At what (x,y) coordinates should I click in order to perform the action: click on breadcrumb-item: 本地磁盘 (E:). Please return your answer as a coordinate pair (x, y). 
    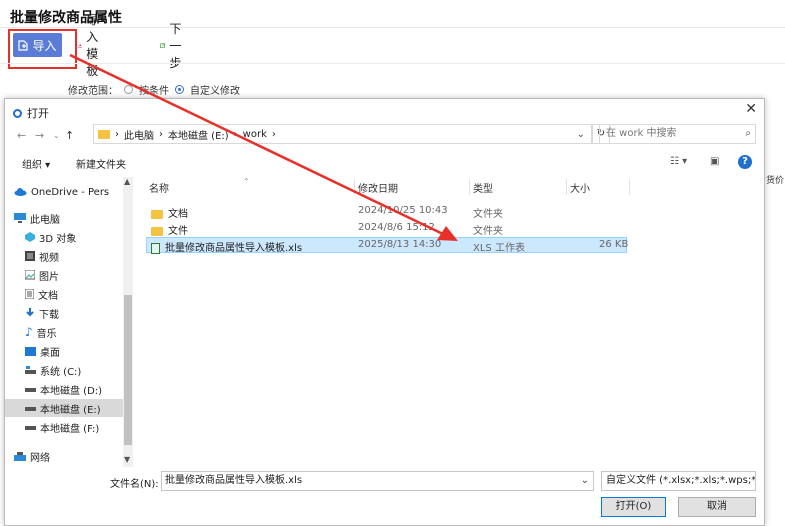
    Looking at the image, I should click on (198, 134).